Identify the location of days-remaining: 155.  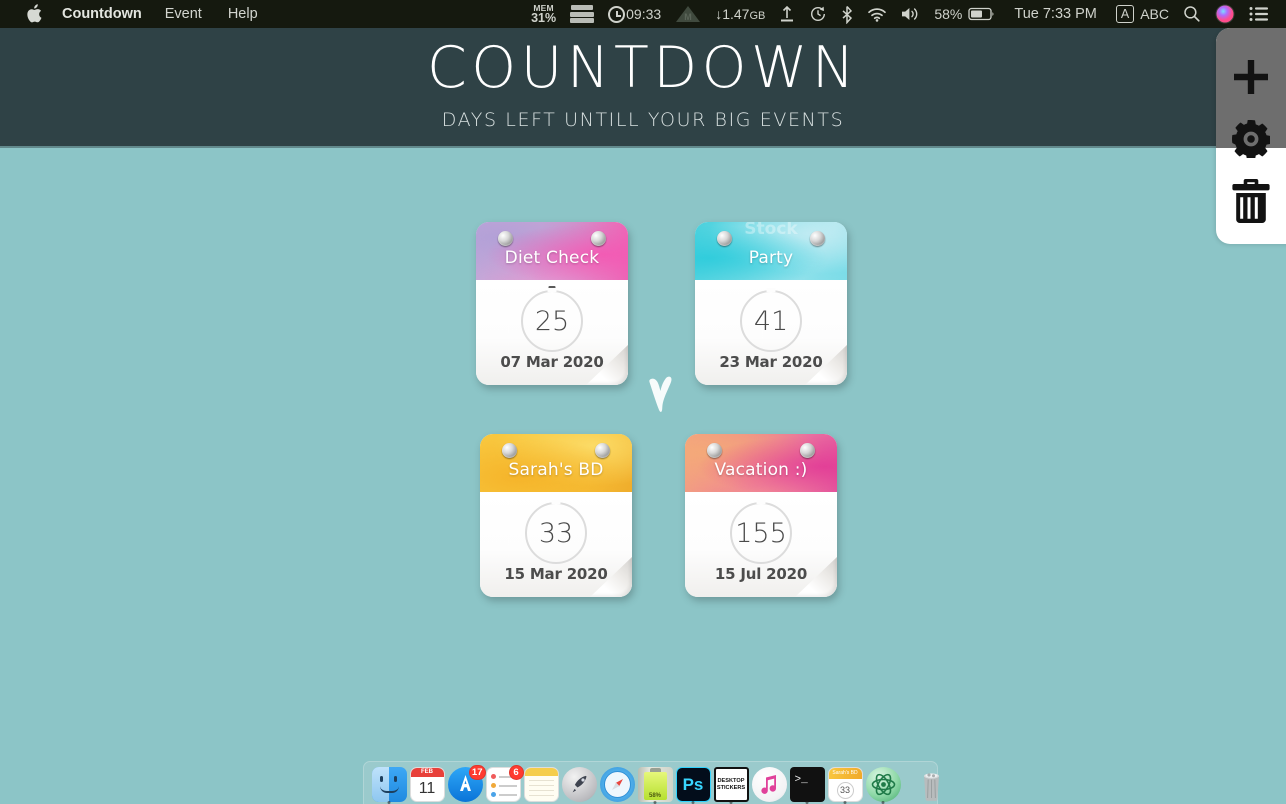
(761, 533).